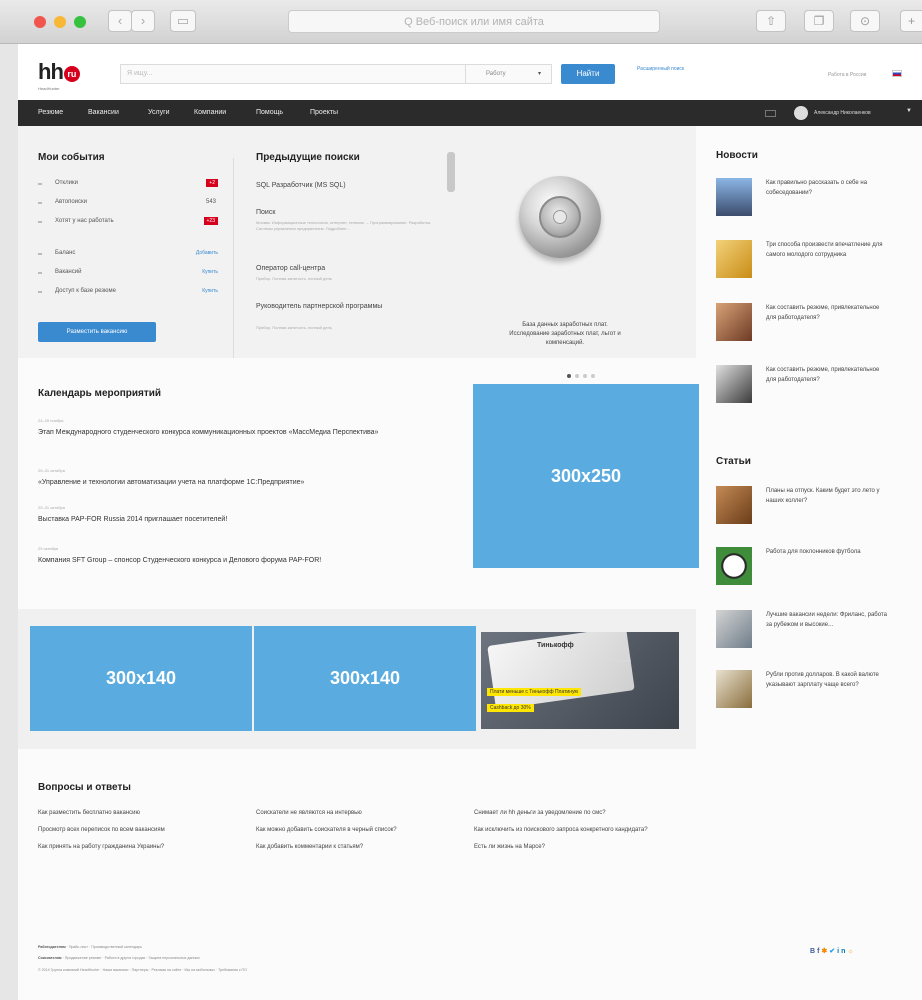 The image size is (922, 1000). Describe the element at coordinates (210, 202) in the screenshot. I see `event-count: 543` at that location.